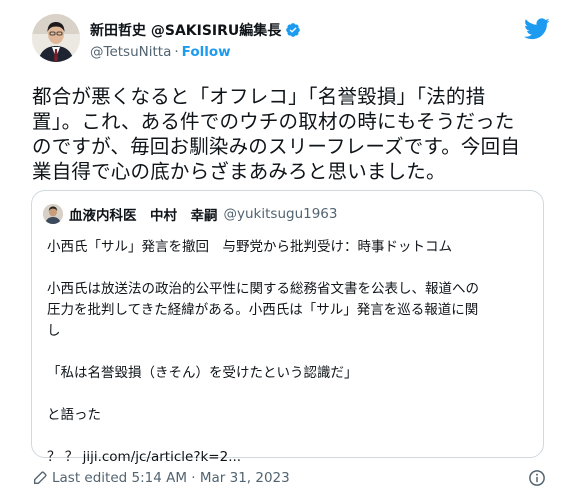 The height and width of the screenshot is (494, 574). I want to click on pencil-icon, so click(40, 478).